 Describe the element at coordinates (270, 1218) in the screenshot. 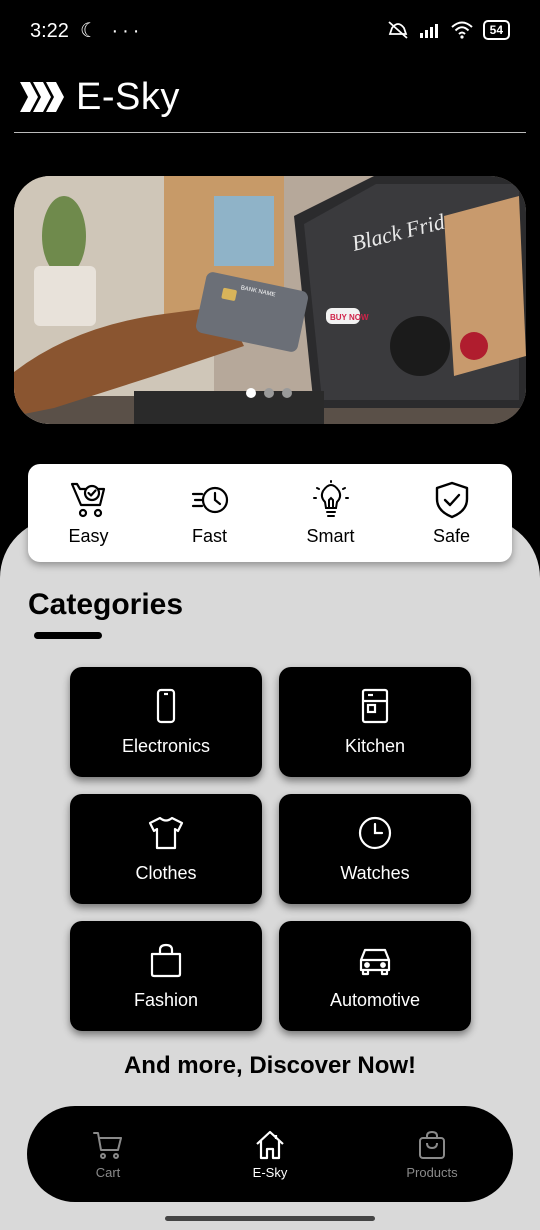

I see `home-indicator` at that location.